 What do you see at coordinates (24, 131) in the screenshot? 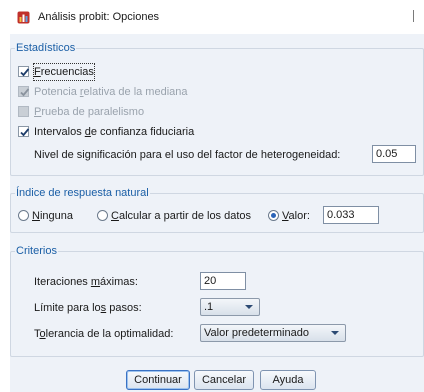
I see `intervalos-checkbox` at bounding box center [24, 131].